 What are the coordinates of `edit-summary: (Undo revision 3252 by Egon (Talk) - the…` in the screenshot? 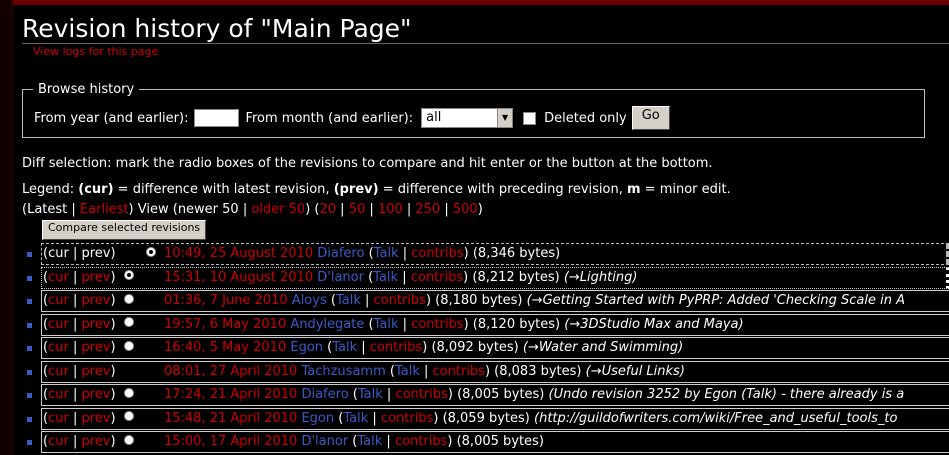 It's located at (726, 394).